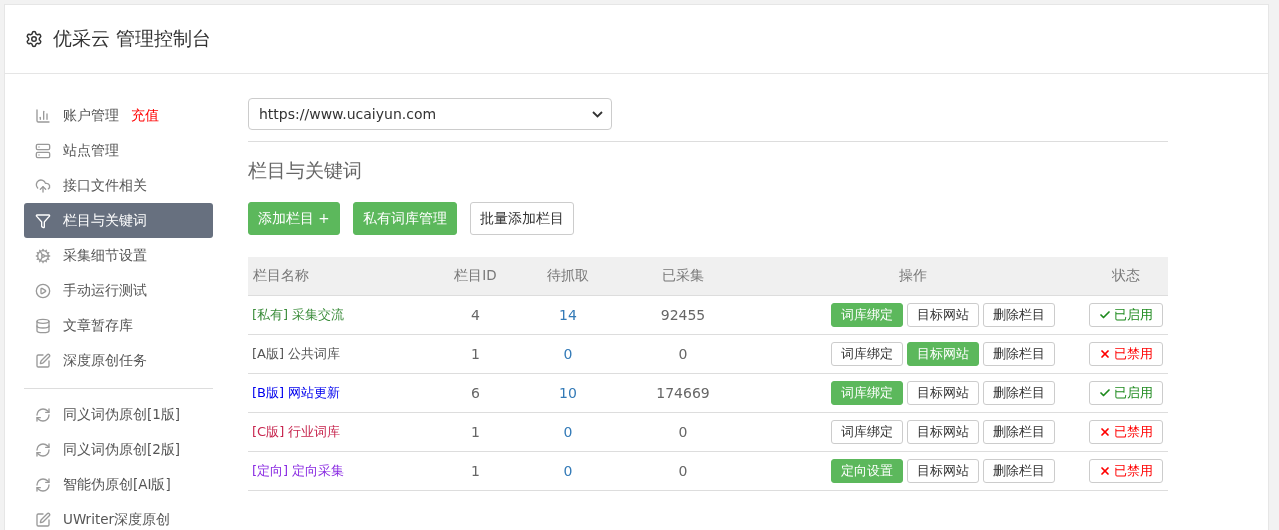  Describe the element at coordinates (475, 315) in the screenshot. I see `table-cell: 4` at that location.